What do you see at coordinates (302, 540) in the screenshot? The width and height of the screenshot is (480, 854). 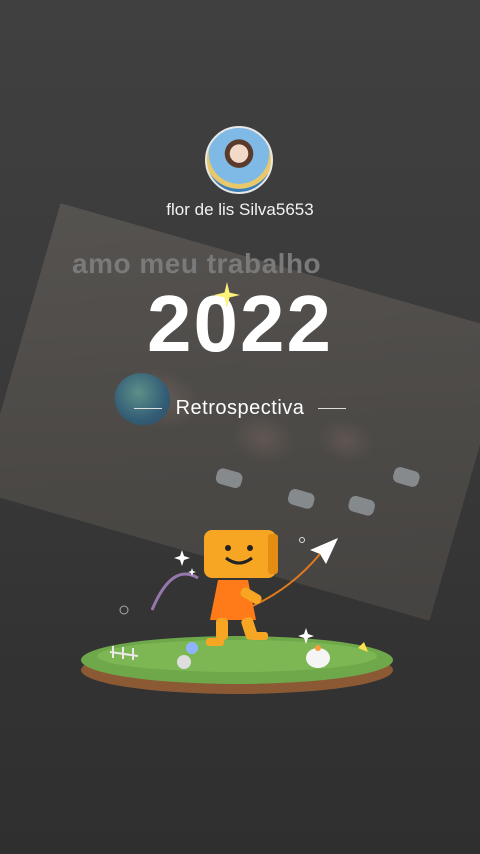 I see `bubble-icon` at bounding box center [302, 540].